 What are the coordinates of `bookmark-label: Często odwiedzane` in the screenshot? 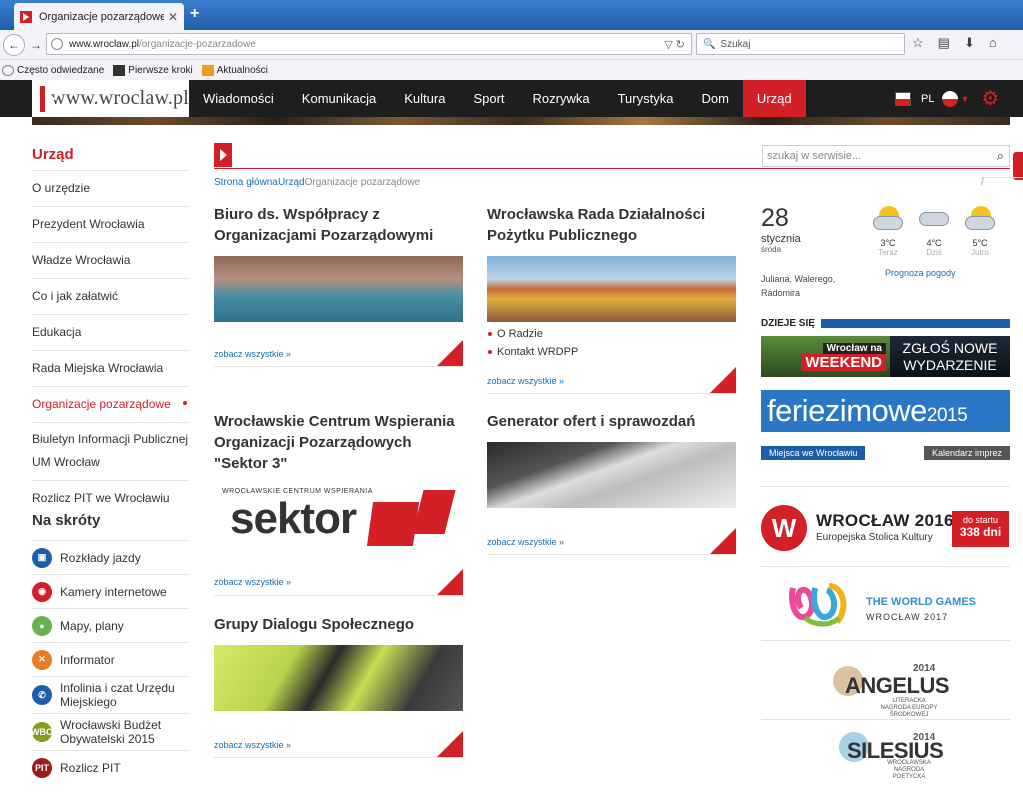 It's located at (61, 70).